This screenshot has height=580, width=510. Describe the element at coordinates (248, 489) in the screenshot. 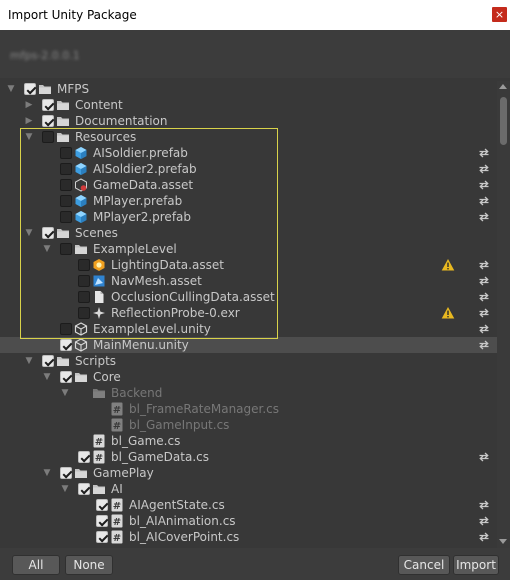

I see `tree-row: ▼ AI` at that location.